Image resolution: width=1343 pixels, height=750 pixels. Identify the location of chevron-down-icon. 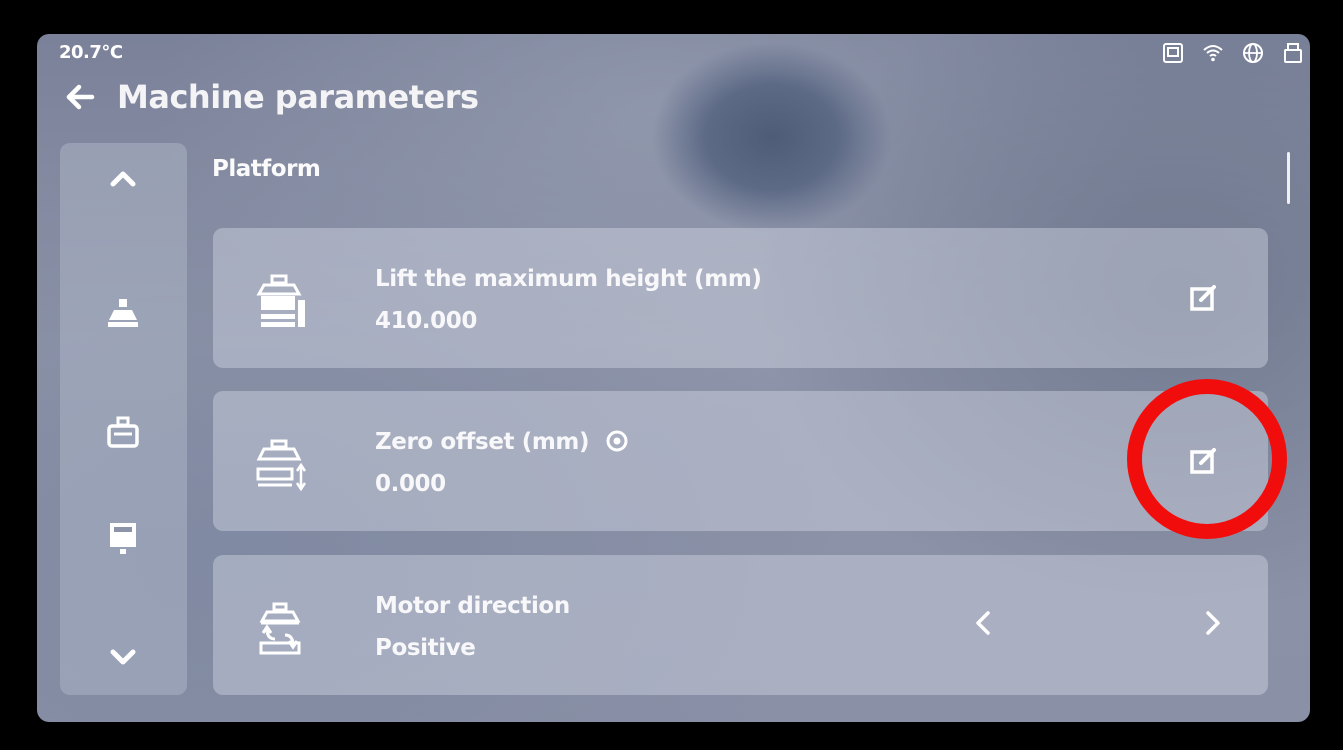
(123, 657).